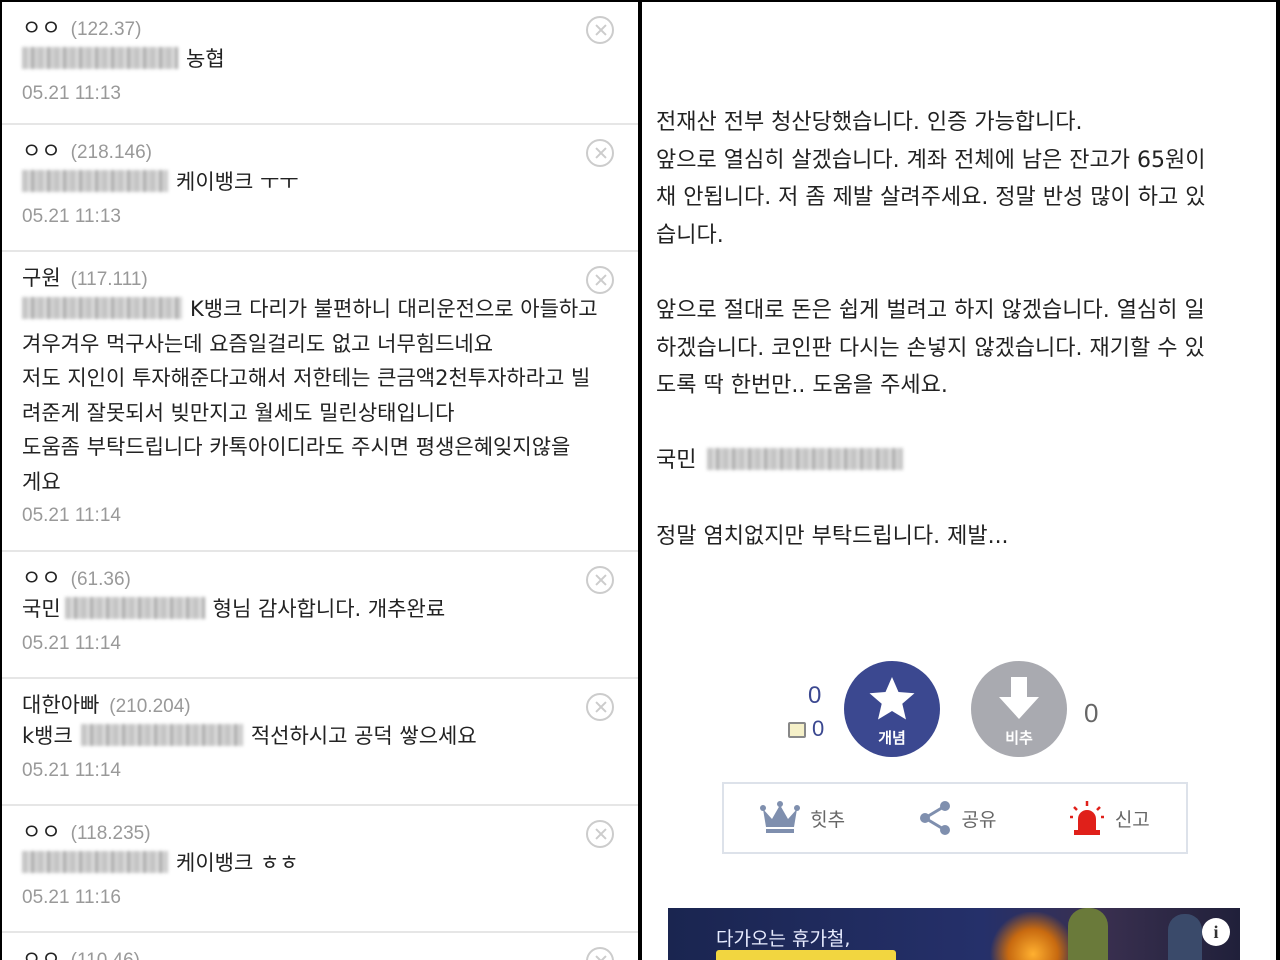 The width and height of the screenshot is (1280, 960). Describe the element at coordinates (237, 182) in the screenshot. I see `comment-text: 케이뱅크 ㅜㅜ` at that location.